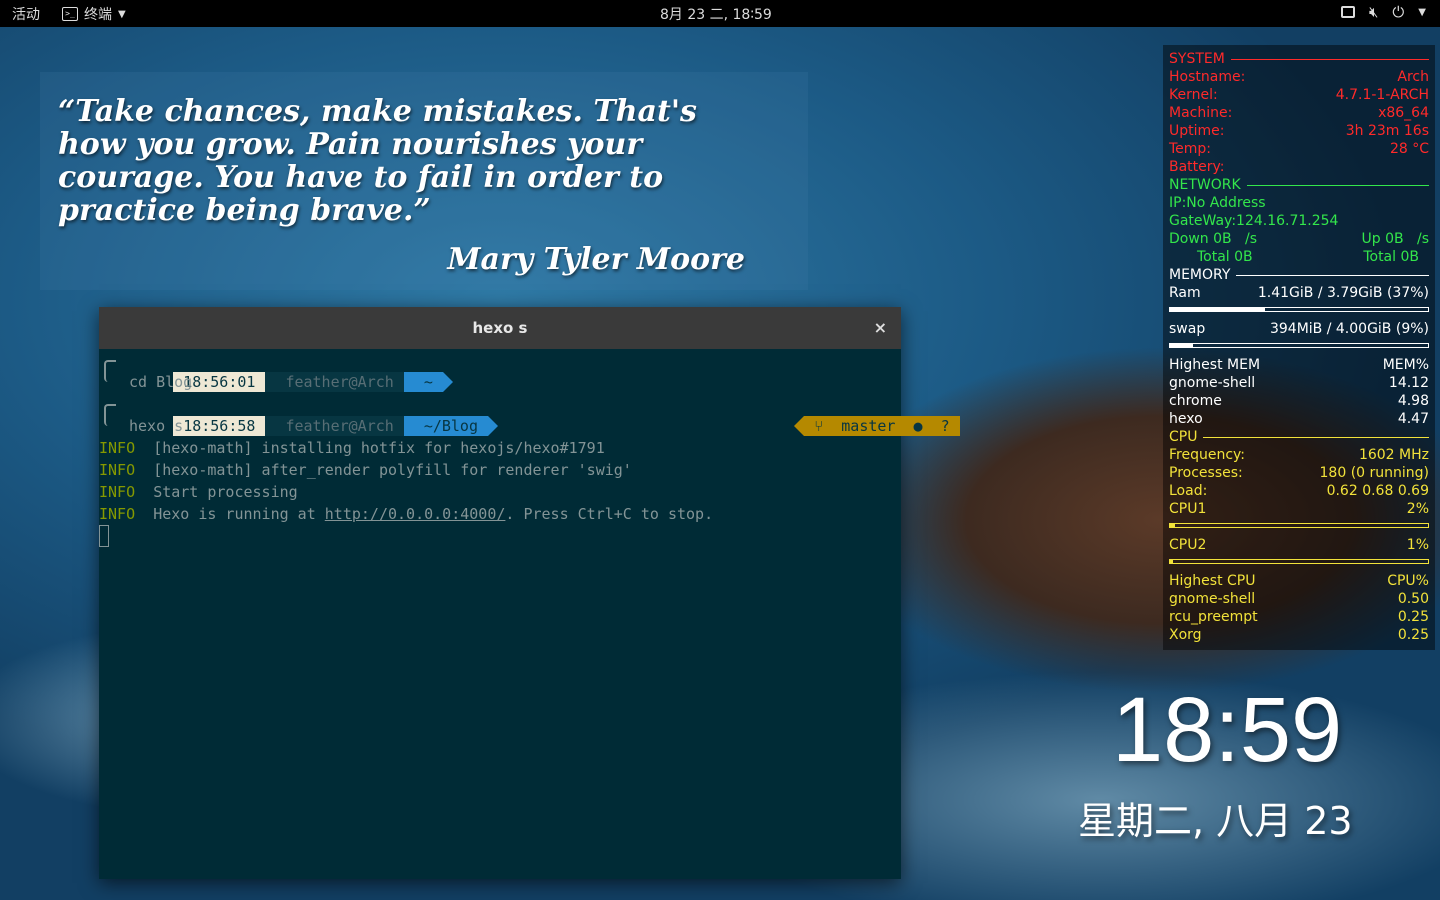 This screenshot has width=1440, height=900. I want to click on top-cpu-title: Highest CPU, so click(1212, 581).